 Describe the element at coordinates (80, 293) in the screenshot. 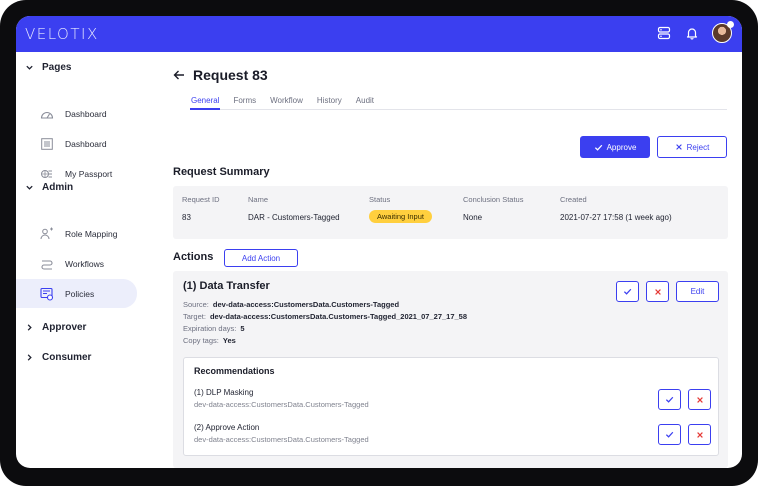

I see `sidebar-item-label: Policies` at that location.